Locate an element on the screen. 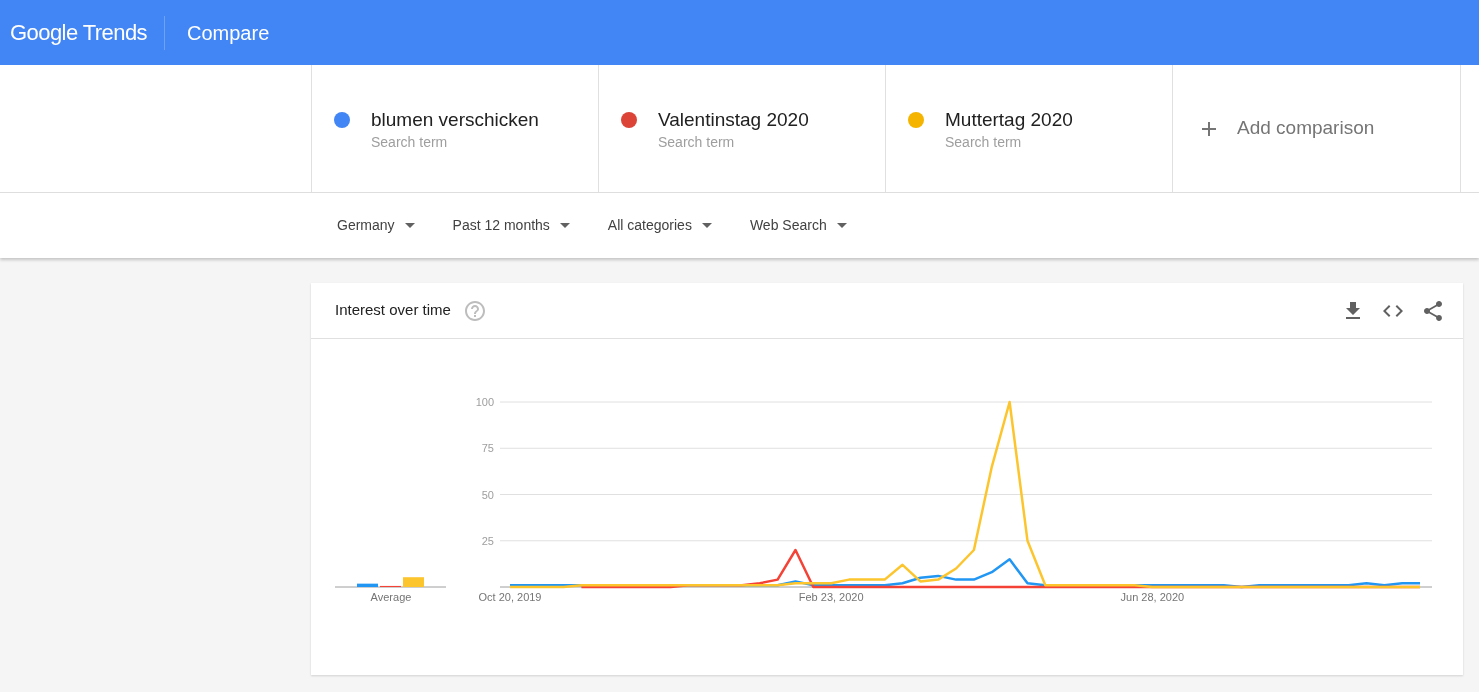  x-tick-label: Feb 23, 2020 is located at coordinates (831, 597).